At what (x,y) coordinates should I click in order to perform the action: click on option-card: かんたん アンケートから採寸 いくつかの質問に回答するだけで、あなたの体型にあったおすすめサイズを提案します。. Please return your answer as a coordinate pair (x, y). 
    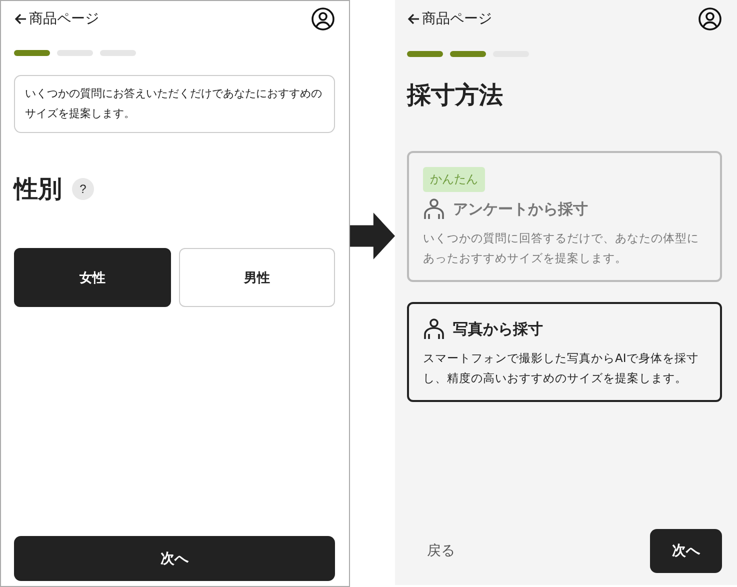
    Looking at the image, I should click on (564, 216).